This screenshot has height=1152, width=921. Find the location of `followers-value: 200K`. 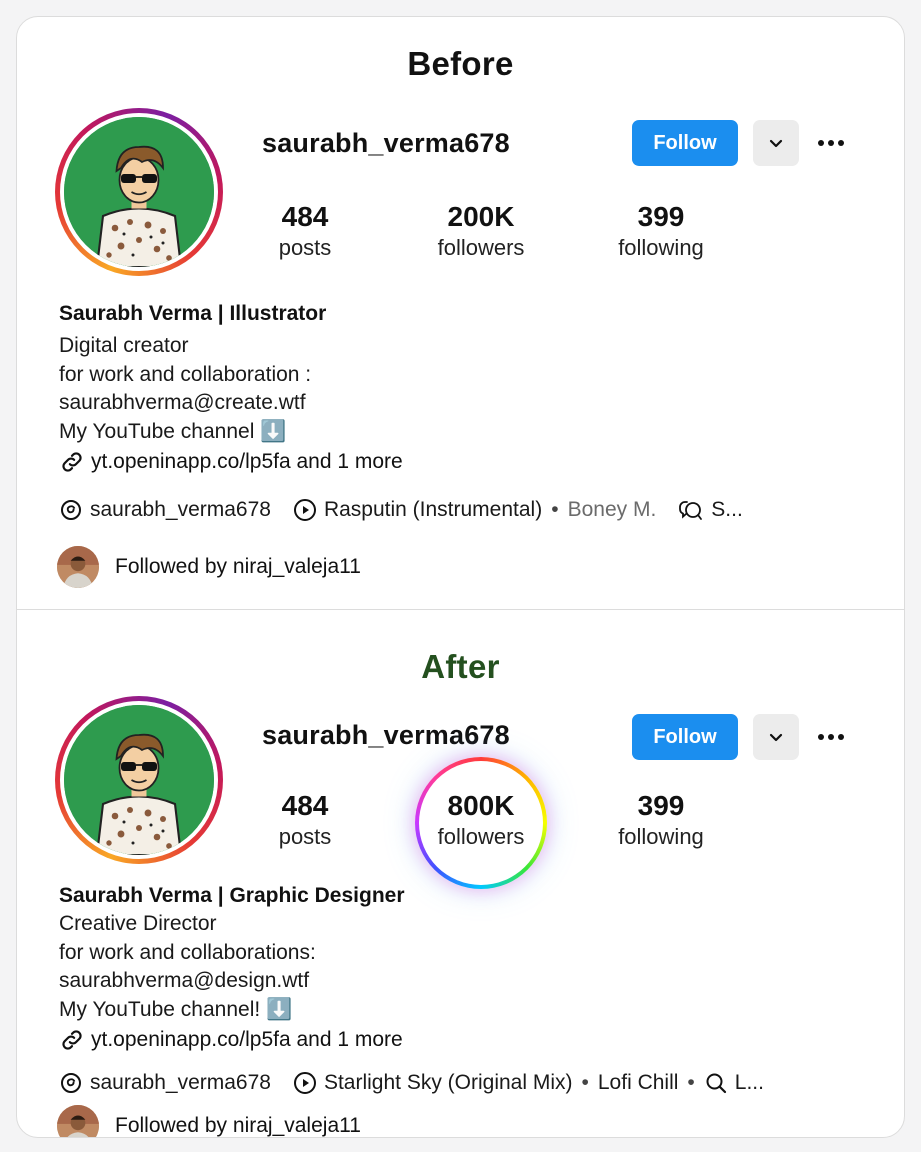

followers-value: 200K is located at coordinates (481, 216).